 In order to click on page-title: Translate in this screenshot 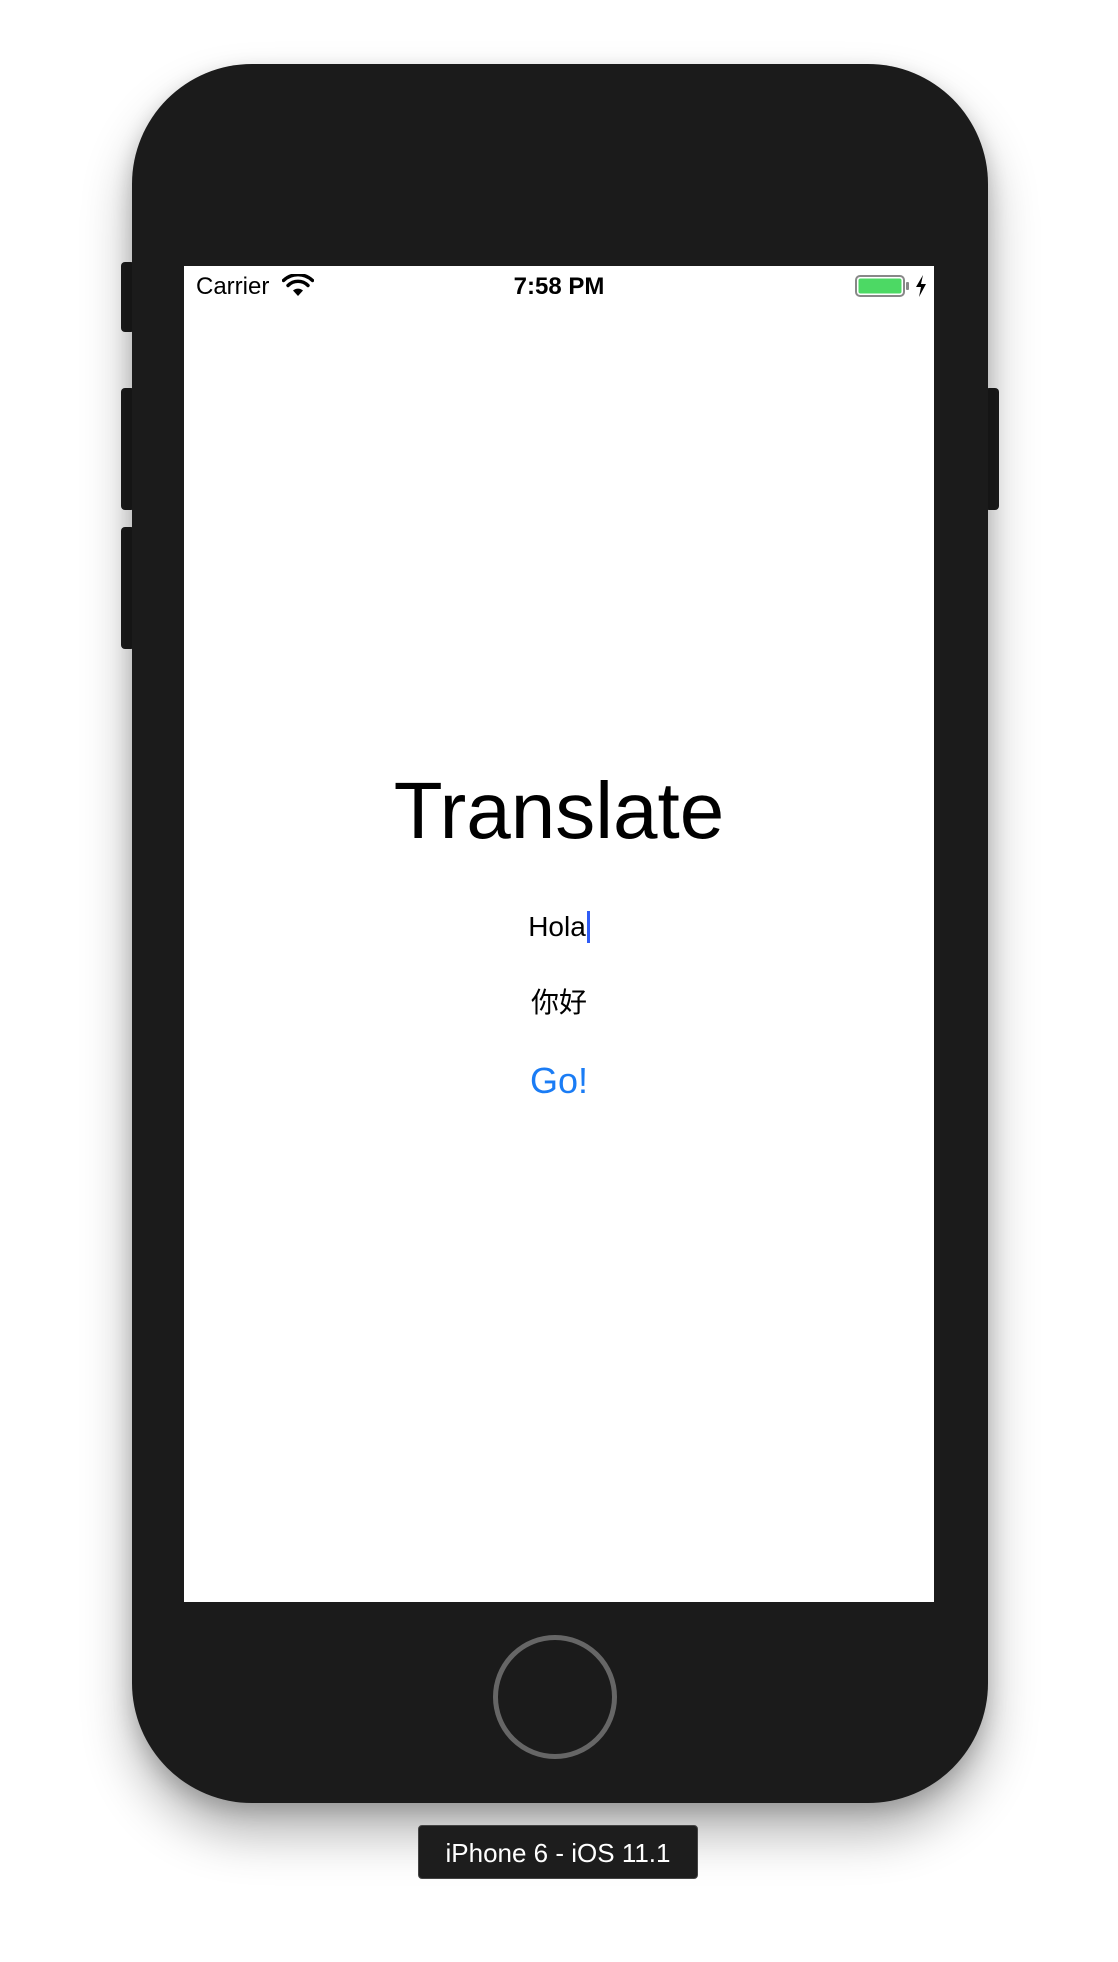, I will do `click(559, 810)`.